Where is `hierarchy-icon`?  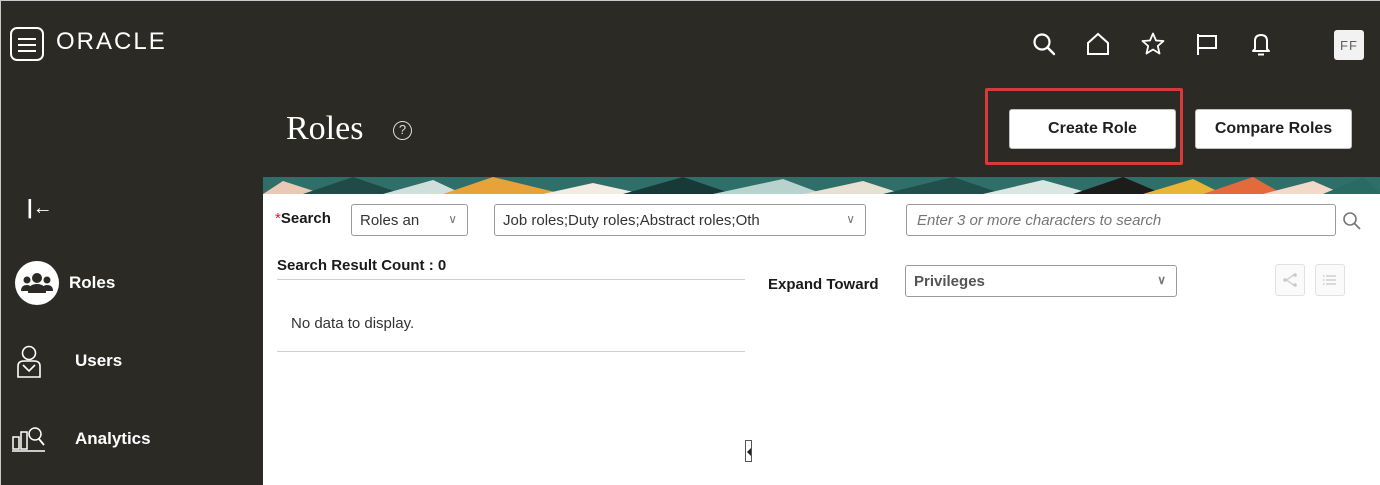
hierarchy-icon is located at coordinates (1290, 280).